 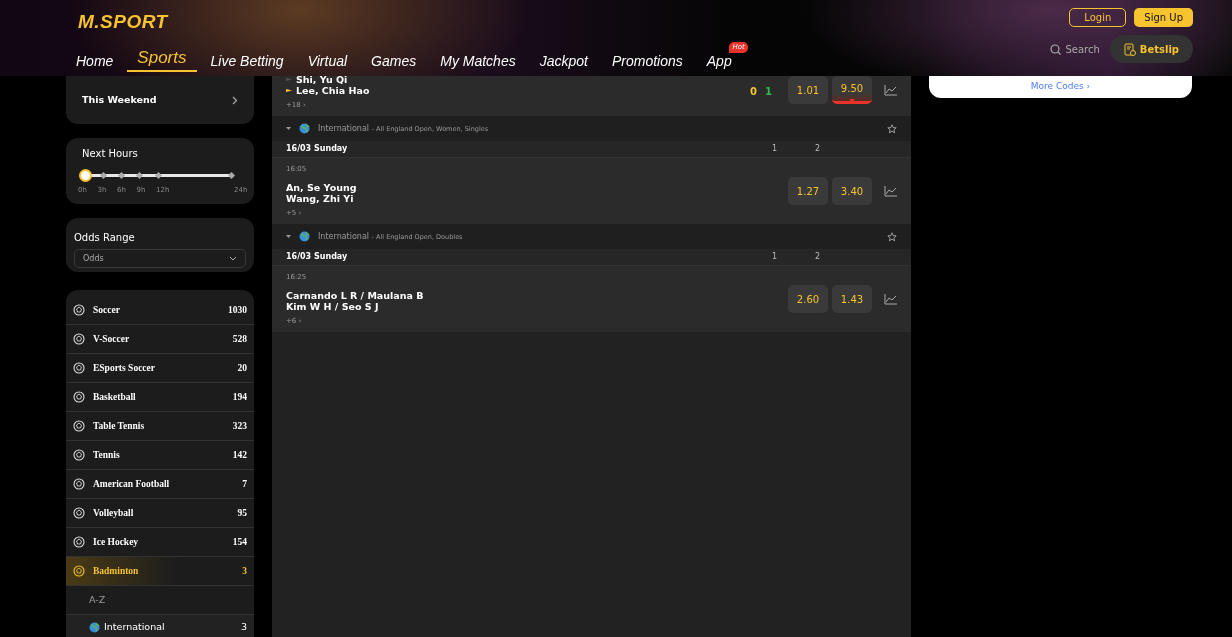 I want to click on sport-count: 7, so click(x=244, y=484).